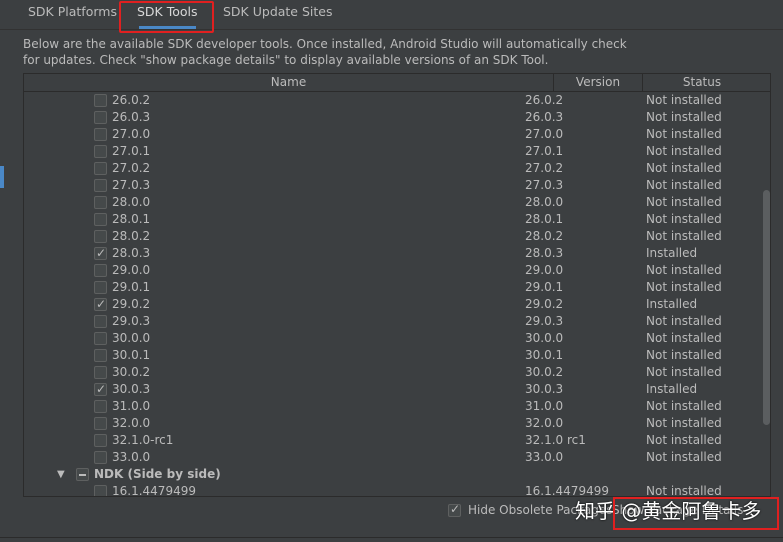 This screenshot has width=783, height=542. I want to click on row-version: 28.0.2, so click(544, 236).